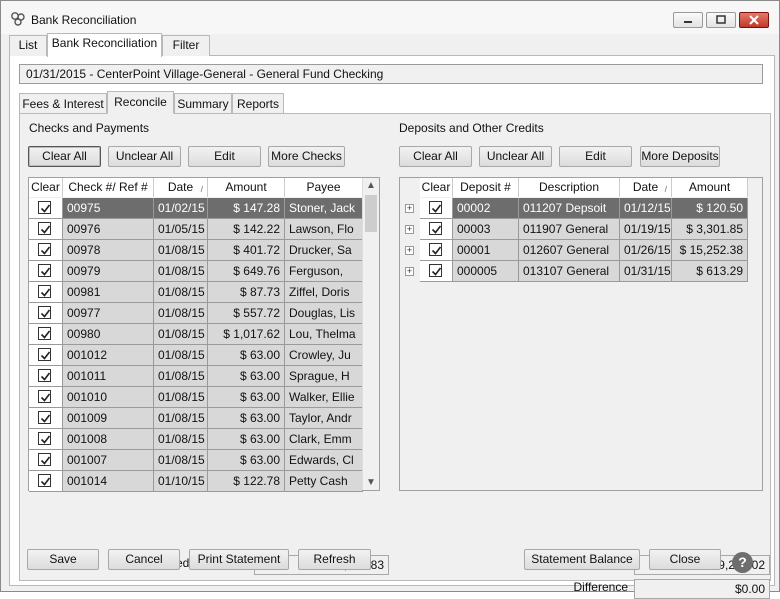 The image size is (780, 599). I want to click on check-row: 001009 01/08/15 $ 63.00 Taylor, Andr, so click(196, 418).